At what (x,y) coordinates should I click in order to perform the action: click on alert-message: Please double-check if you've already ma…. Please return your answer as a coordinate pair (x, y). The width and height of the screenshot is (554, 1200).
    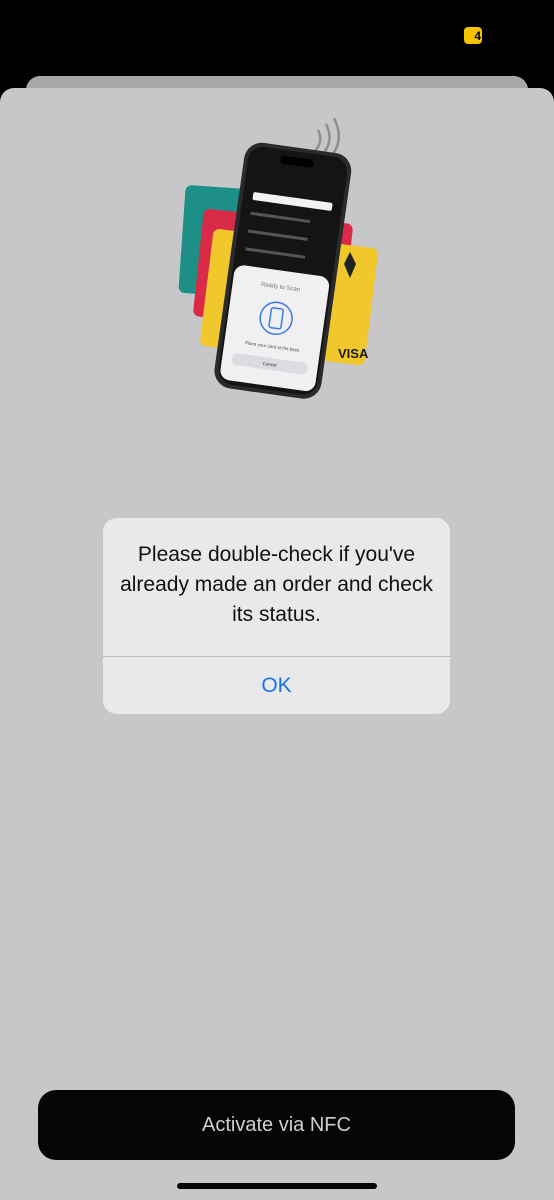
    Looking at the image, I should click on (276, 584).